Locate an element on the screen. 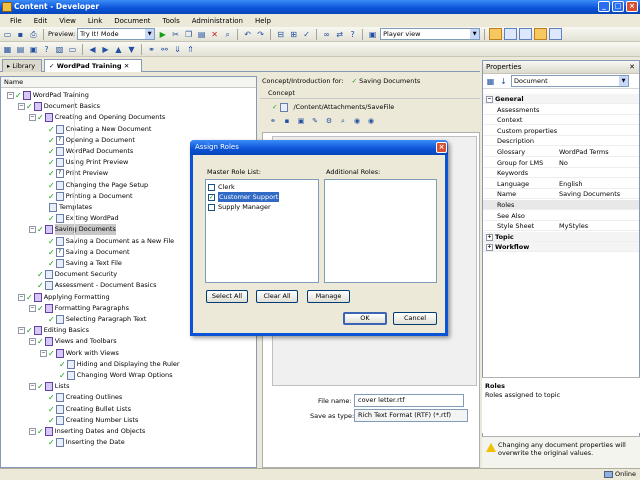 Image resolution: width=640 pixels, height=480 pixels. dialog-close-button: × is located at coordinates (441, 147).